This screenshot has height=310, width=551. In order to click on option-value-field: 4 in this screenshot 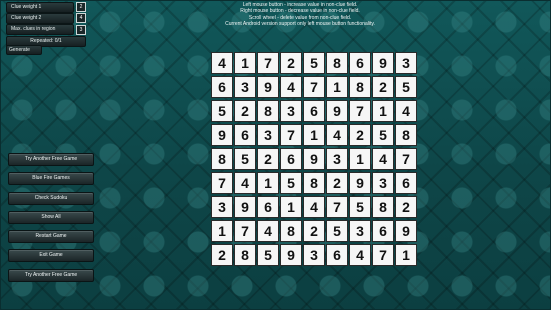, I will do `click(81, 18)`.